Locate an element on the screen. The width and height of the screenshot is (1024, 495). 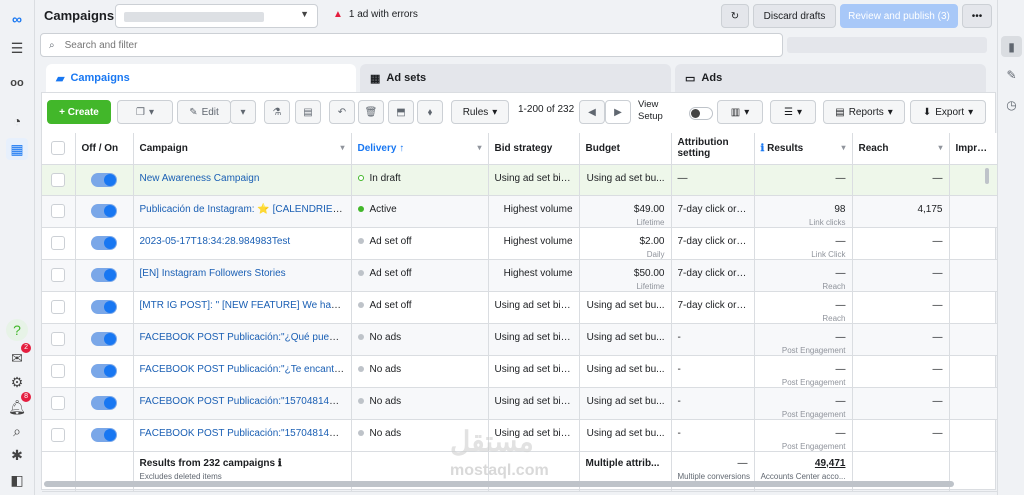
export-button: ⬇ Export ▾ is located at coordinates (948, 112).